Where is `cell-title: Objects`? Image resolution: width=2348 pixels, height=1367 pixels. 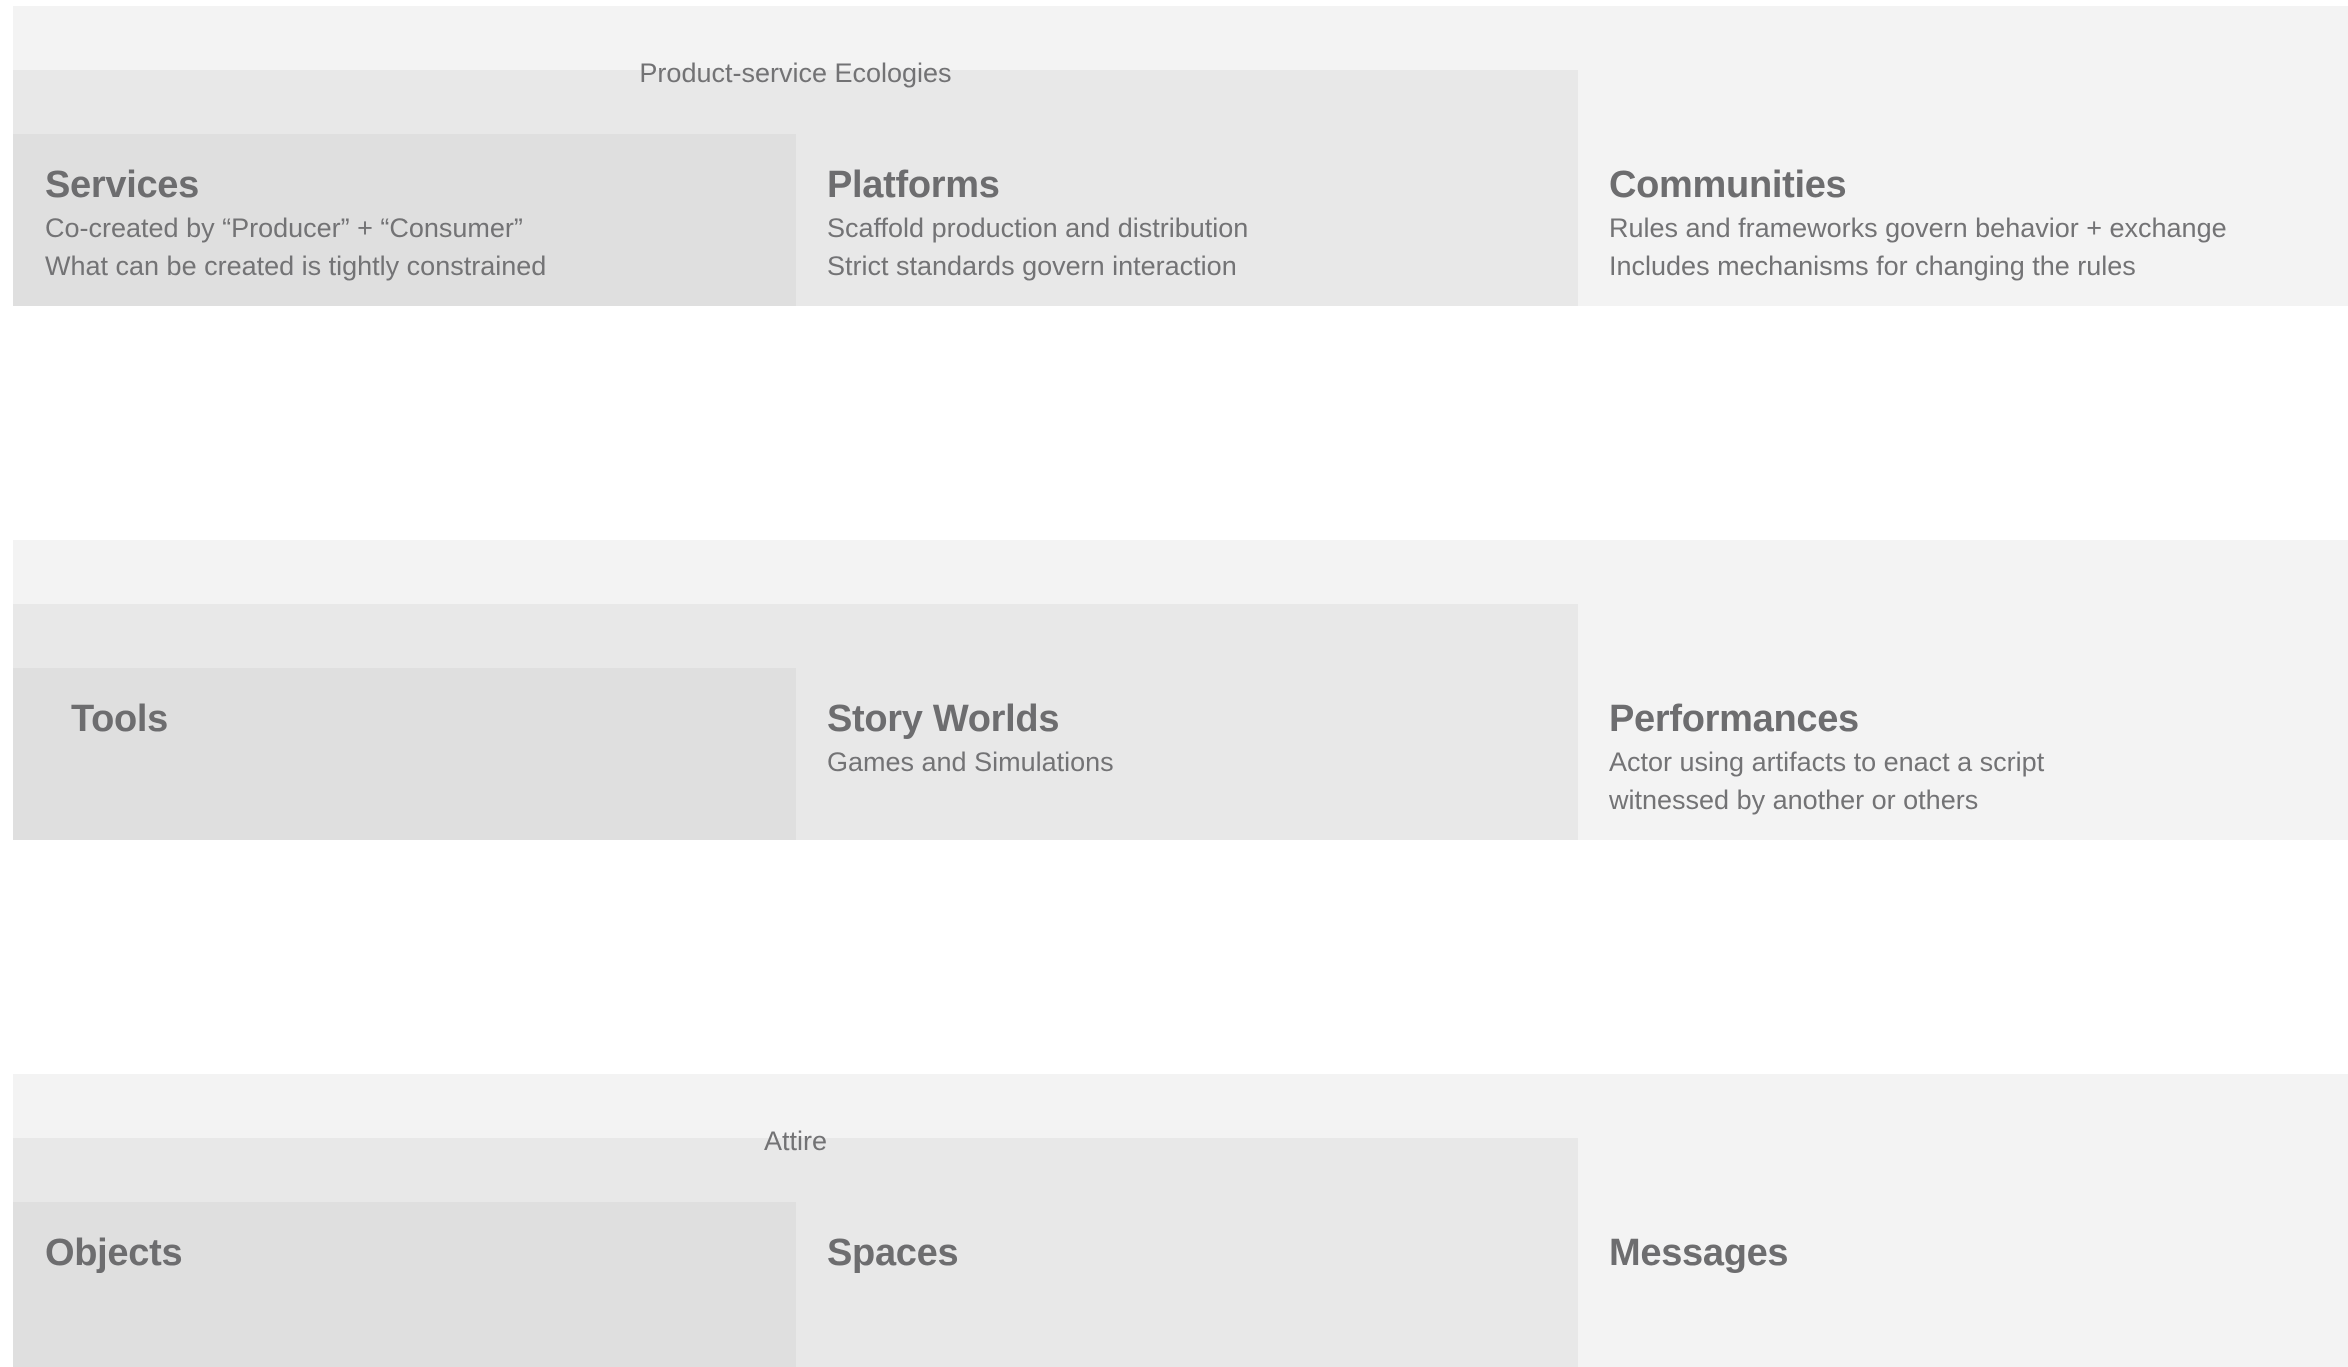
cell-title: Objects is located at coordinates (114, 1253).